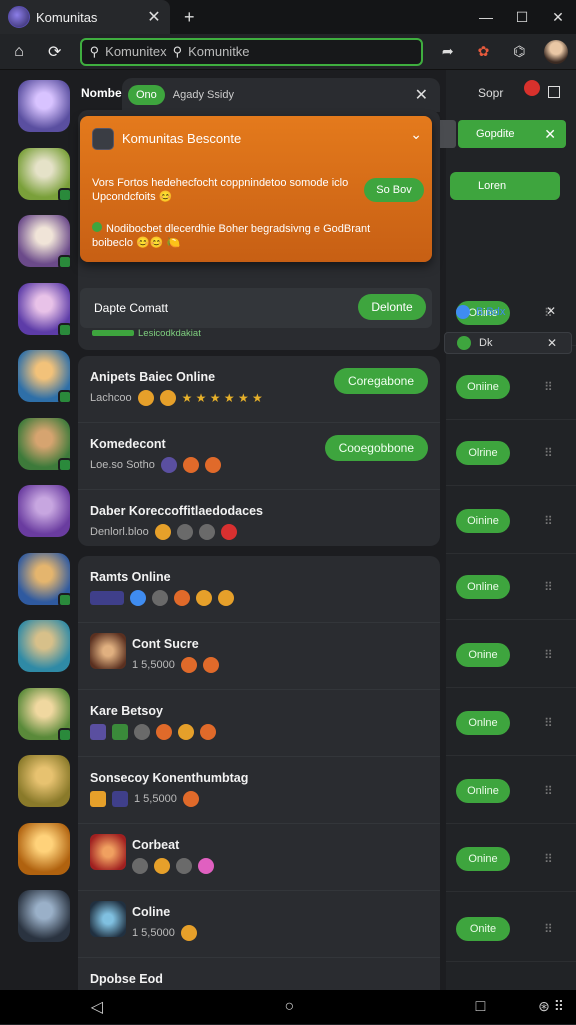 The image size is (576, 1025). What do you see at coordinates (259, 656) in the screenshot?
I see `list-item: Cont Sucre 1 5,5000` at bounding box center [259, 656].